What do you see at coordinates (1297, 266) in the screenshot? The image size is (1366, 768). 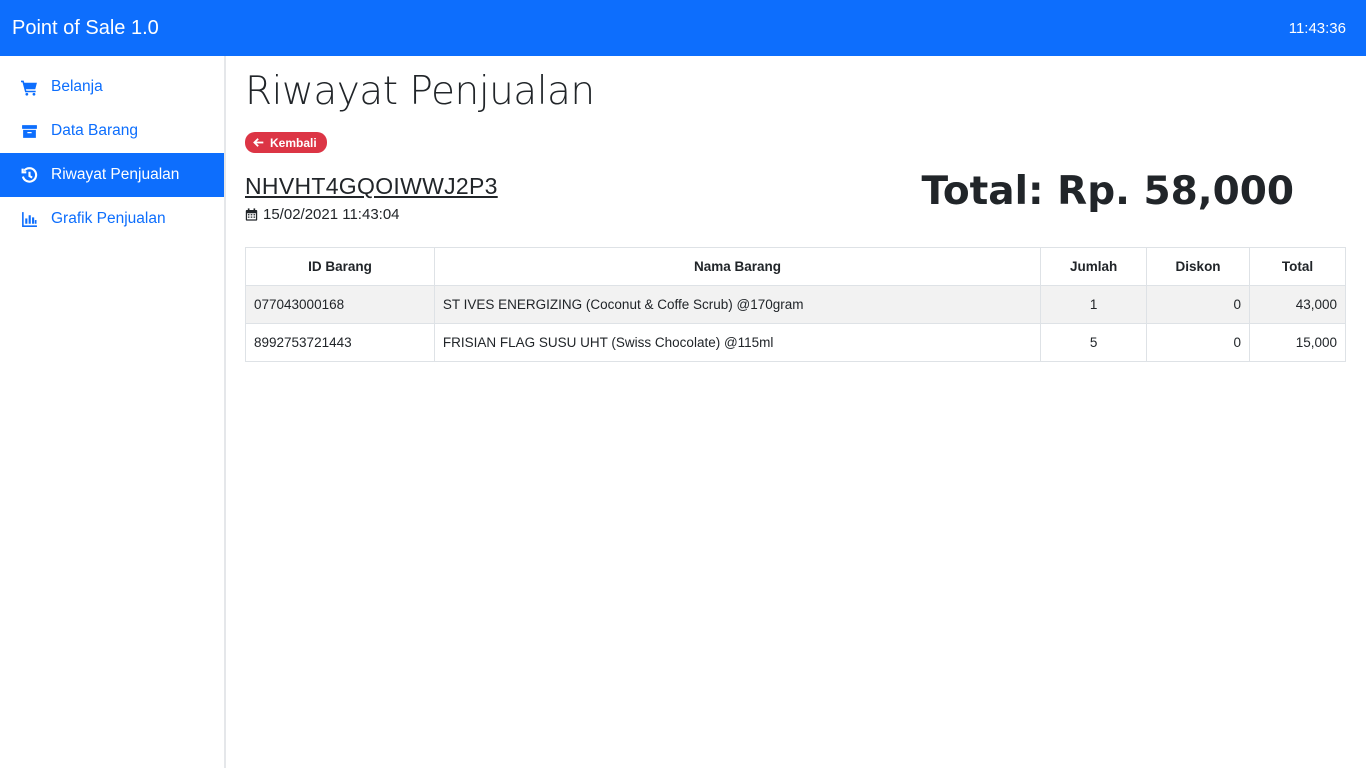 I see `column-header-total: Total` at bounding box center [1297, 266].